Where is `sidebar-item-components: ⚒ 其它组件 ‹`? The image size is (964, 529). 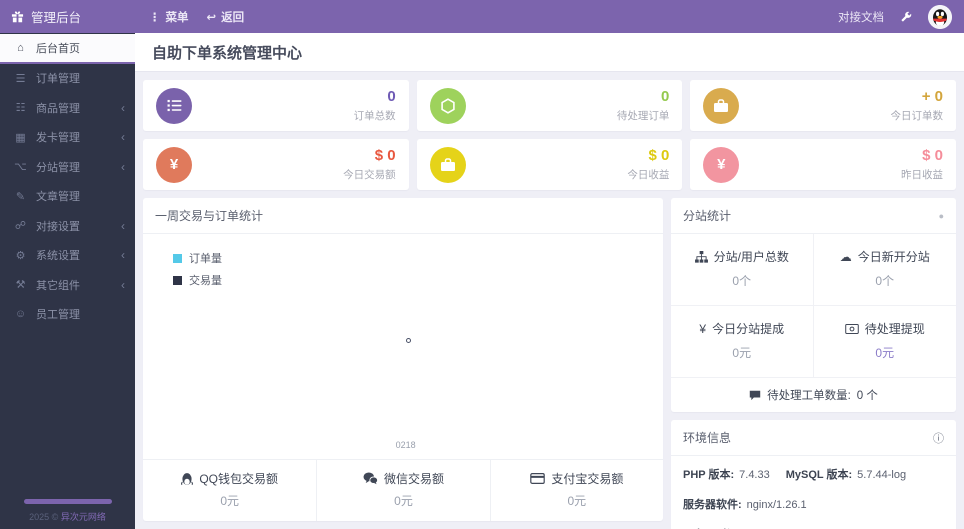 sidebar-item-components: ⚒ 其它组件 ‹ is located at coordinates (67, 285).